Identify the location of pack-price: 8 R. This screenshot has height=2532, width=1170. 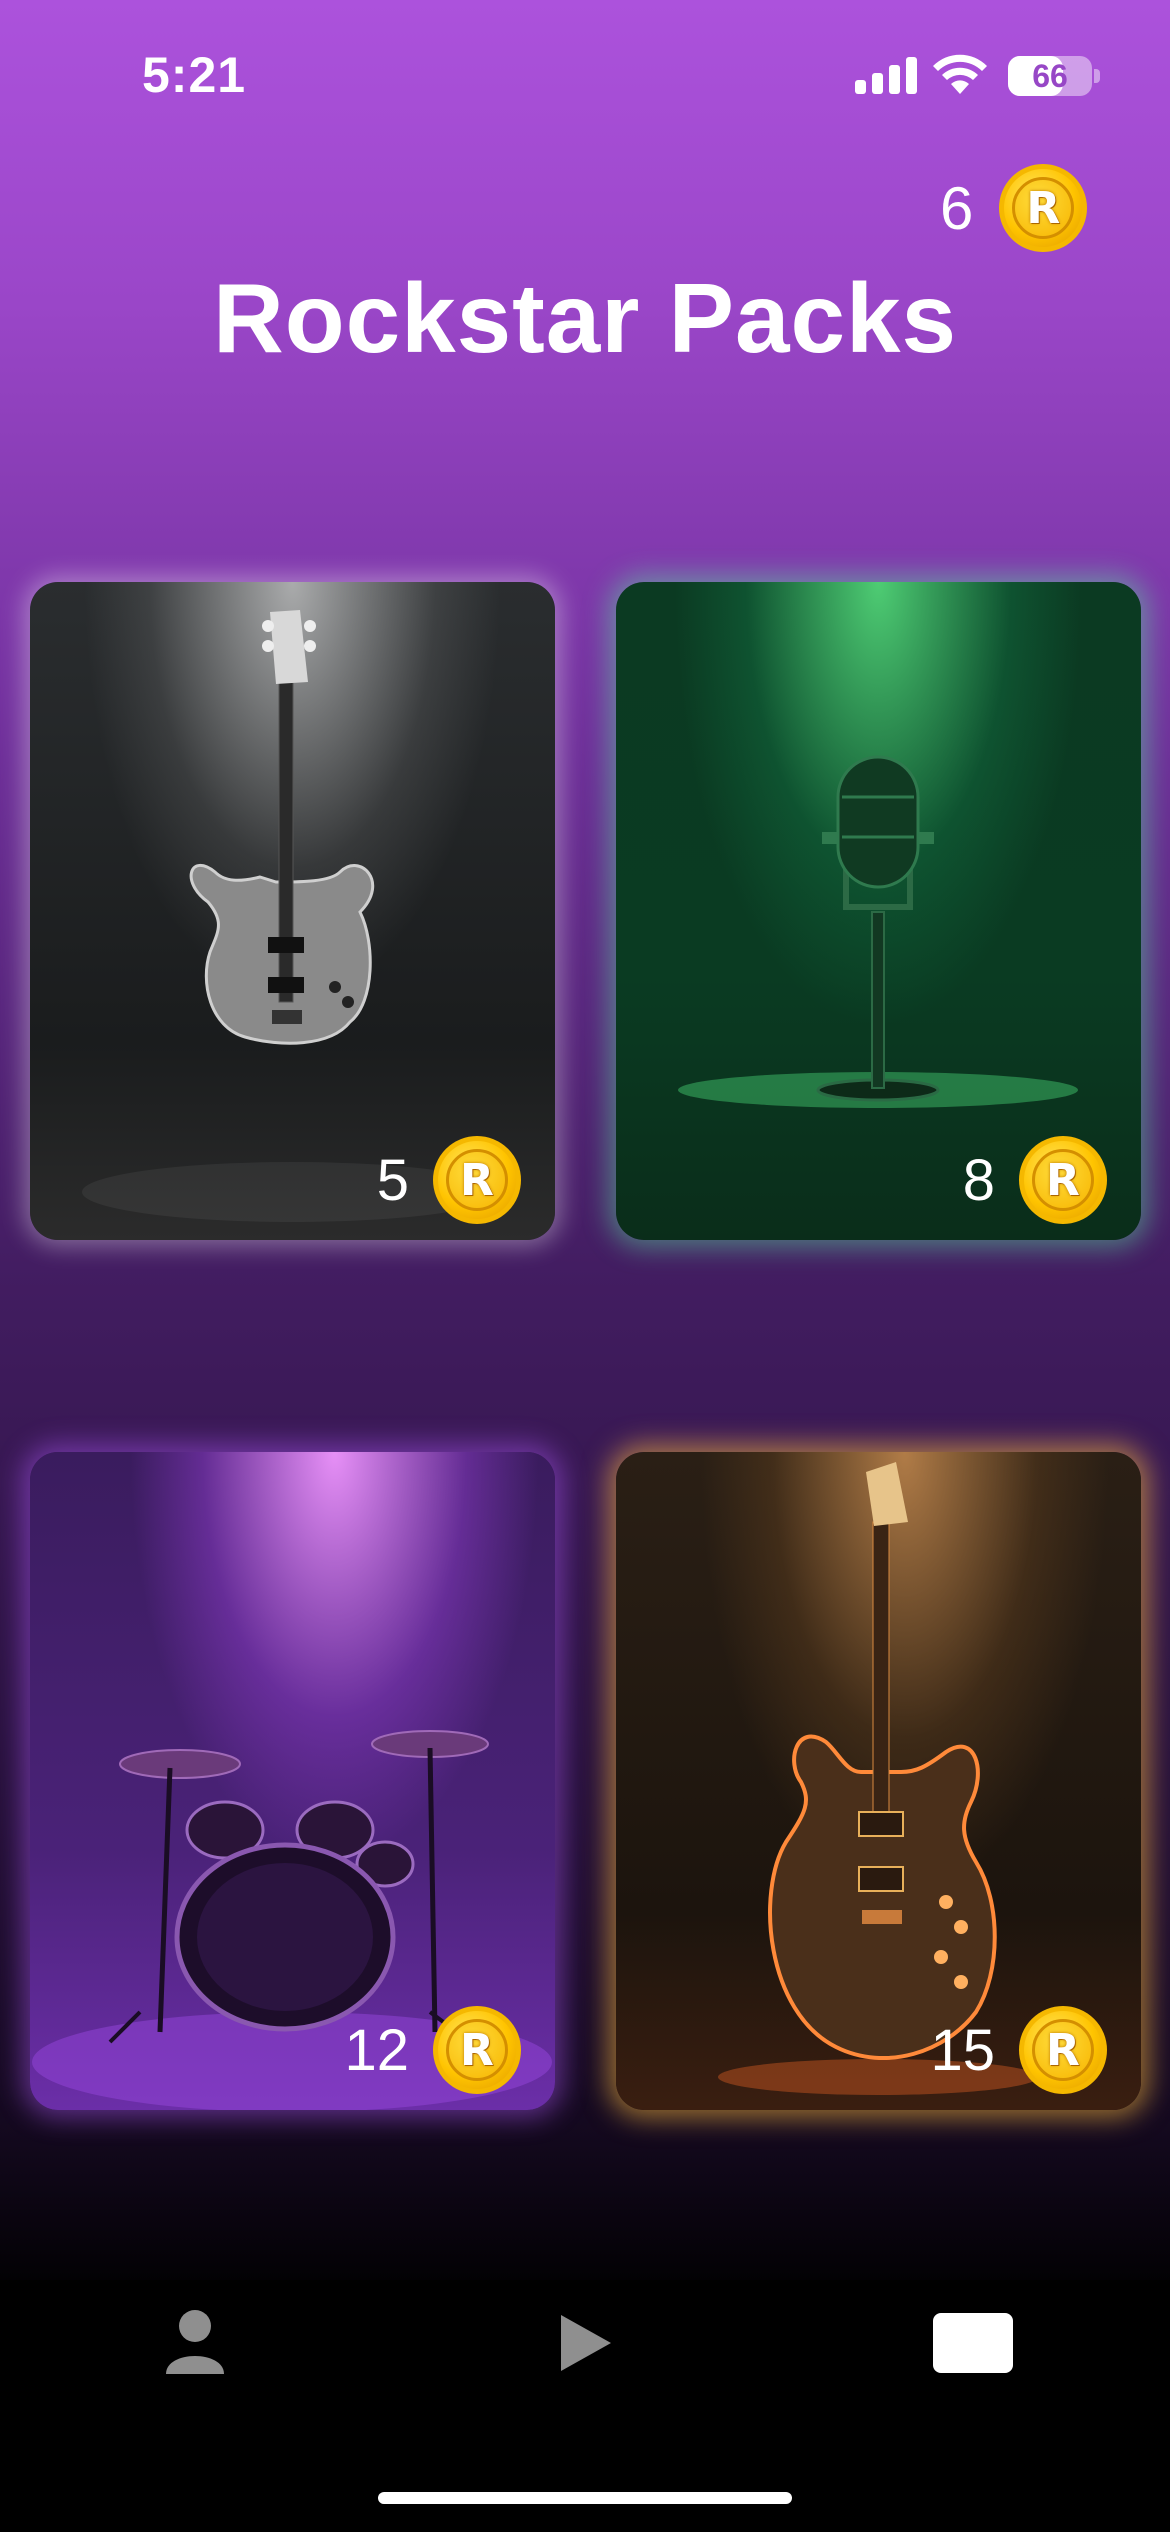
(1035, 1180).